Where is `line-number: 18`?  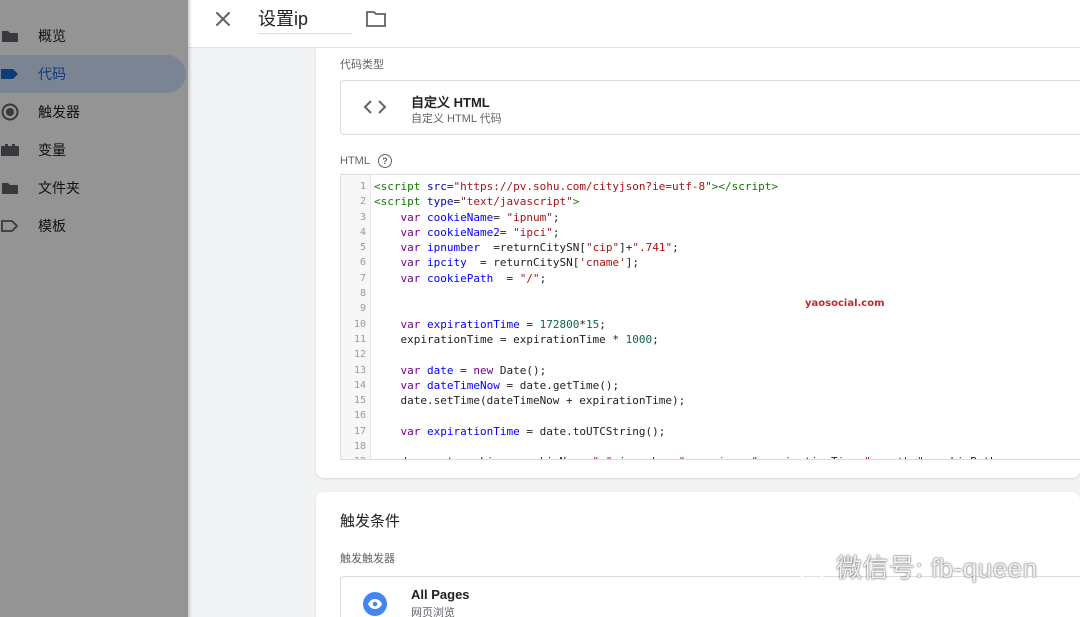
line-number: 18 is located at coordinates (359, 447).